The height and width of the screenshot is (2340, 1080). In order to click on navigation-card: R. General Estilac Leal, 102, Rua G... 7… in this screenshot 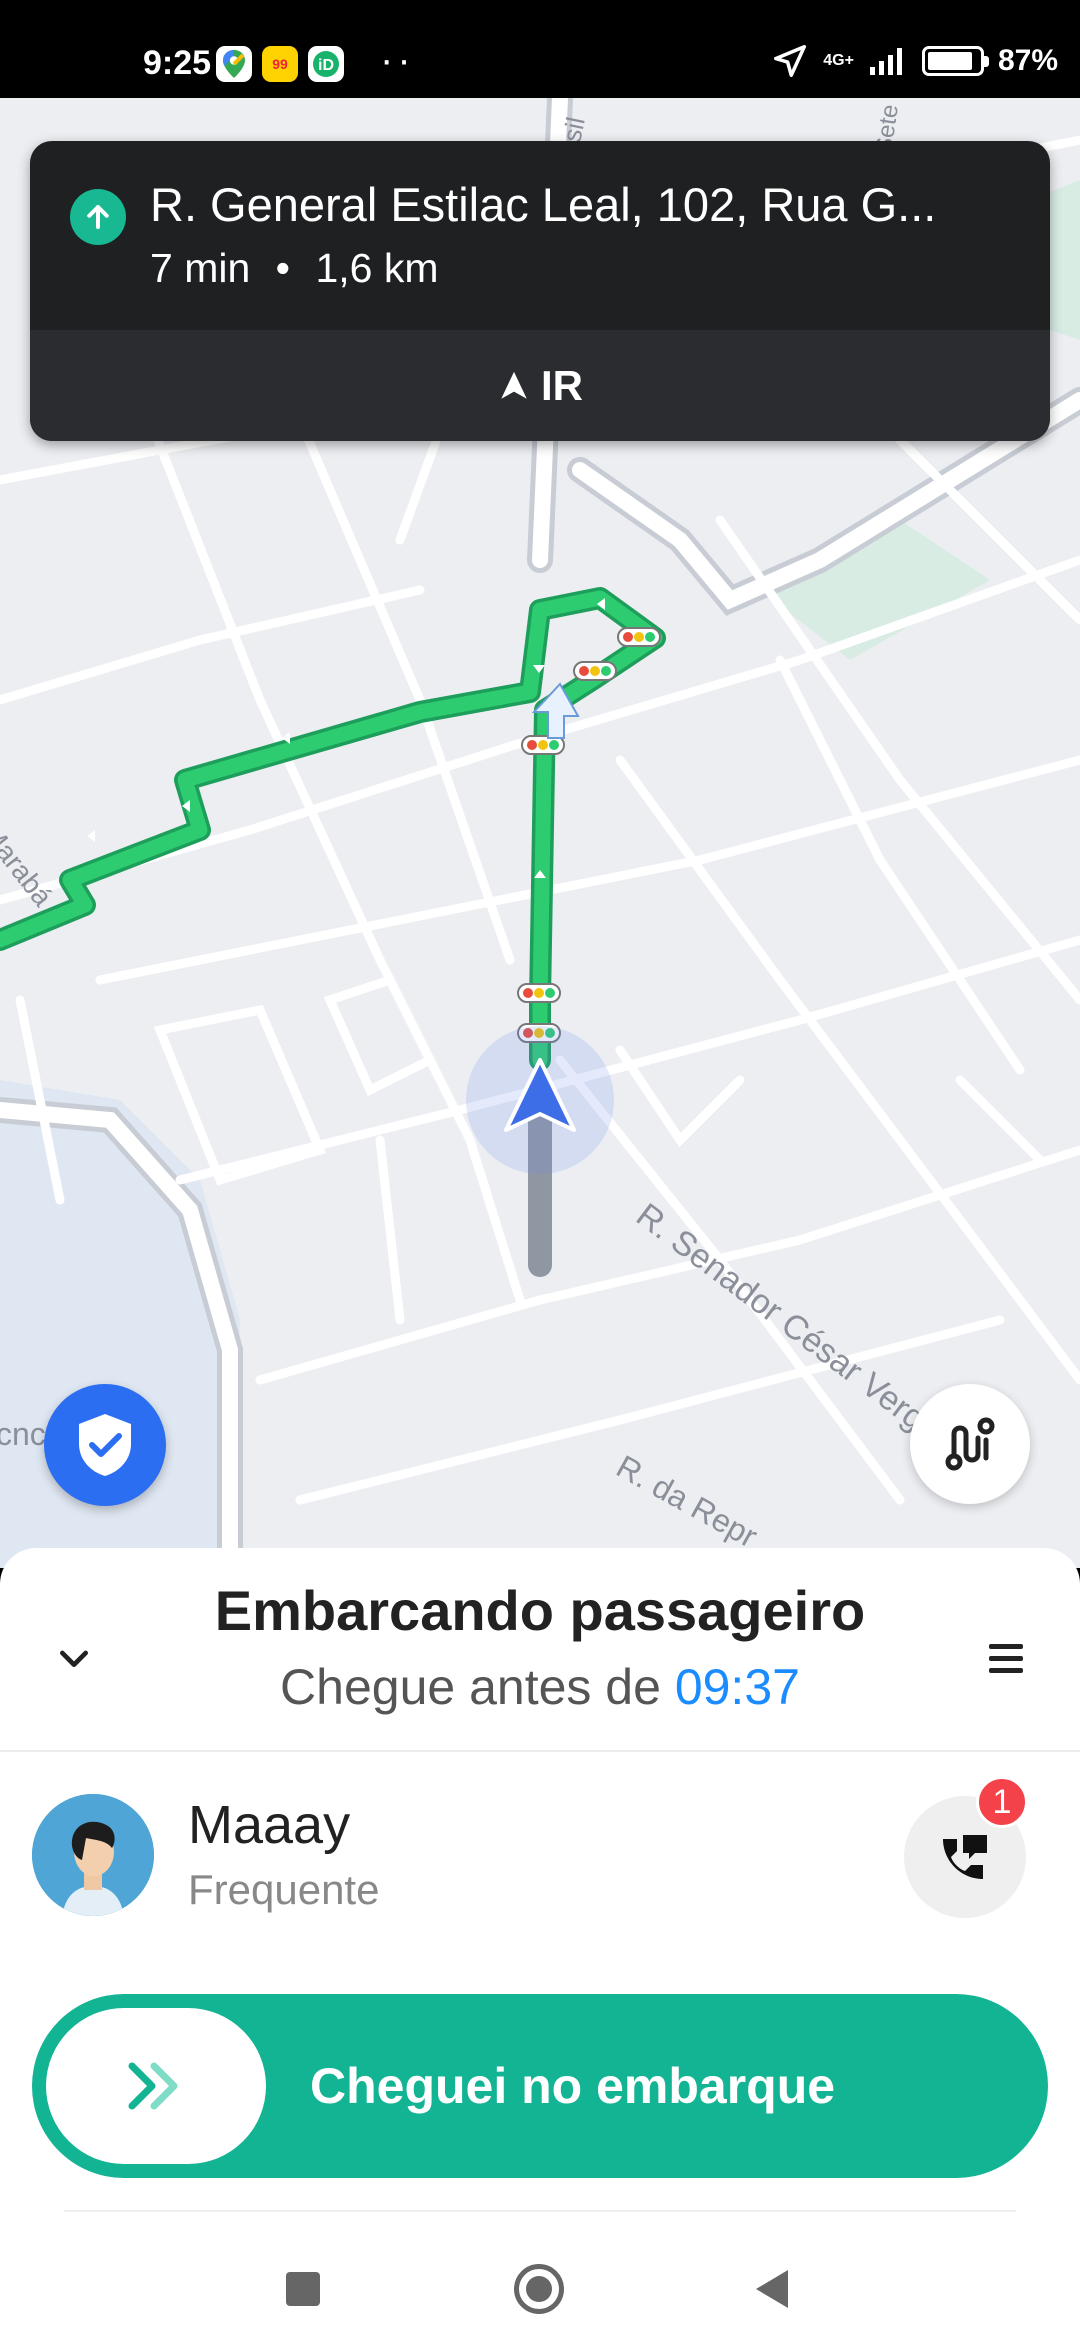, I will do `click(540, 291)`.